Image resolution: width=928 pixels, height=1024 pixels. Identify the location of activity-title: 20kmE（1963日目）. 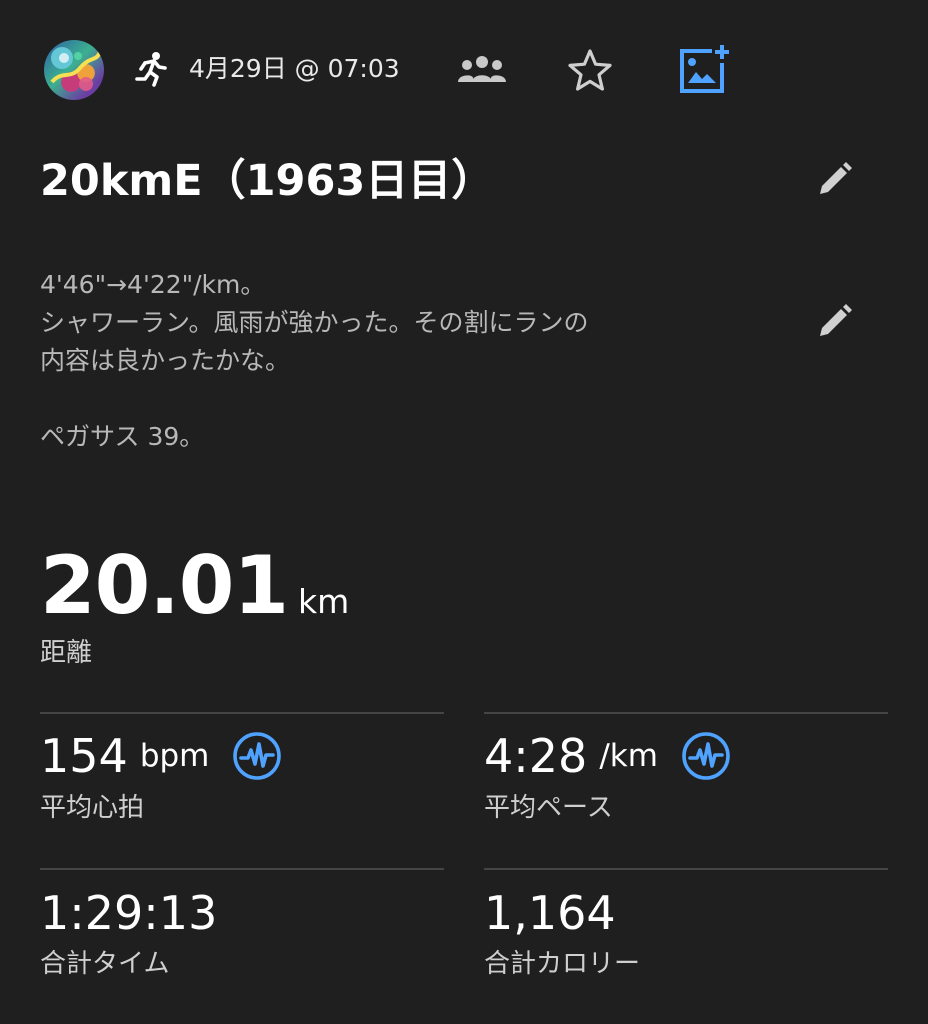
(267, 181).